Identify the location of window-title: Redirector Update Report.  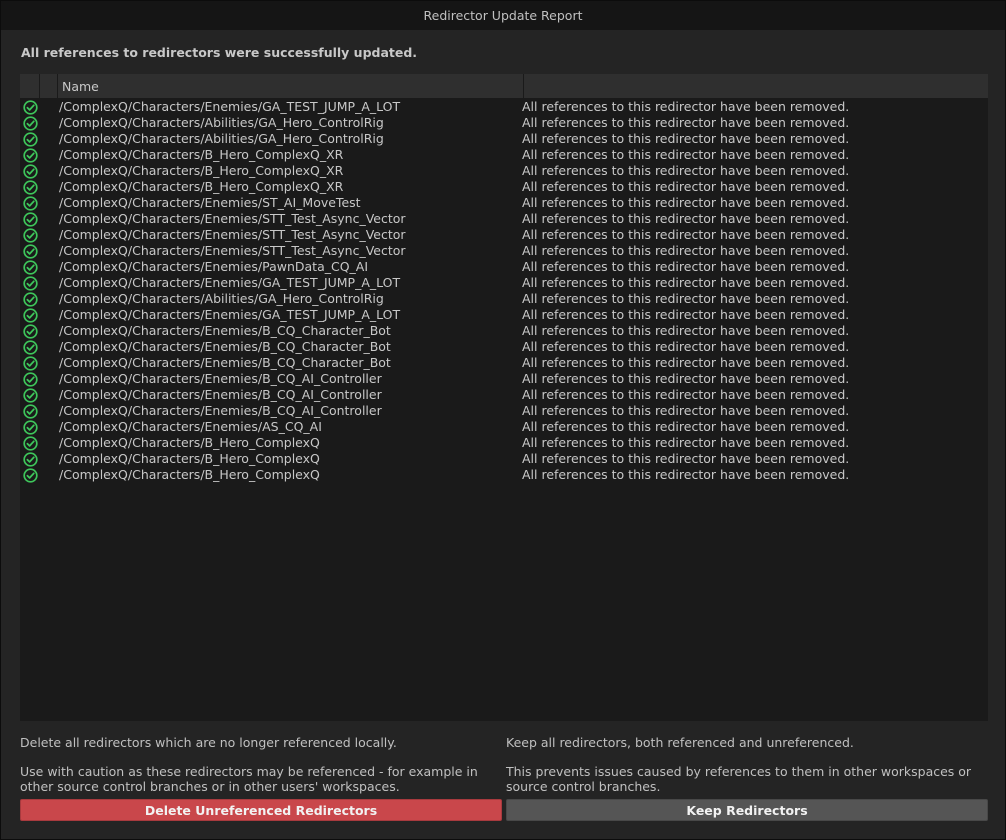
(503, 15).